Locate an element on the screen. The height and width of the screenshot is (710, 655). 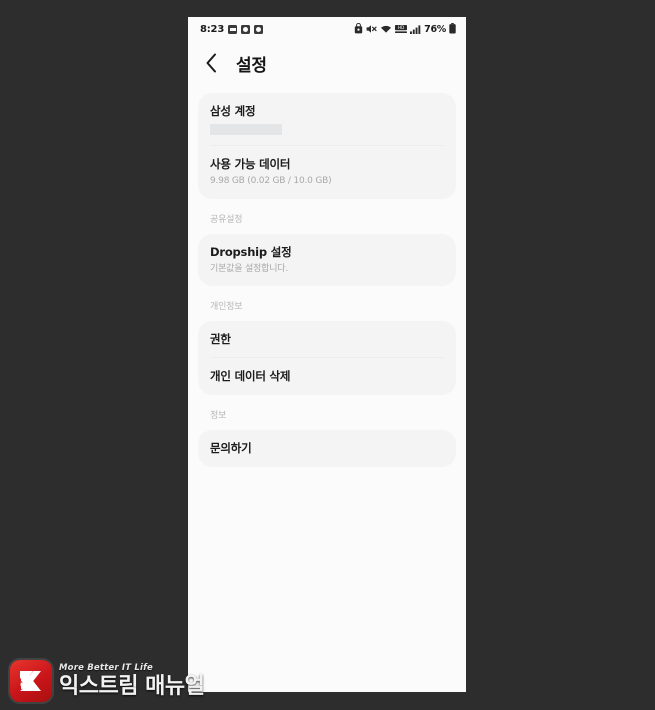
watermark-brand: 익스트림 매뉴얼 is located at coordinates (132, 686).